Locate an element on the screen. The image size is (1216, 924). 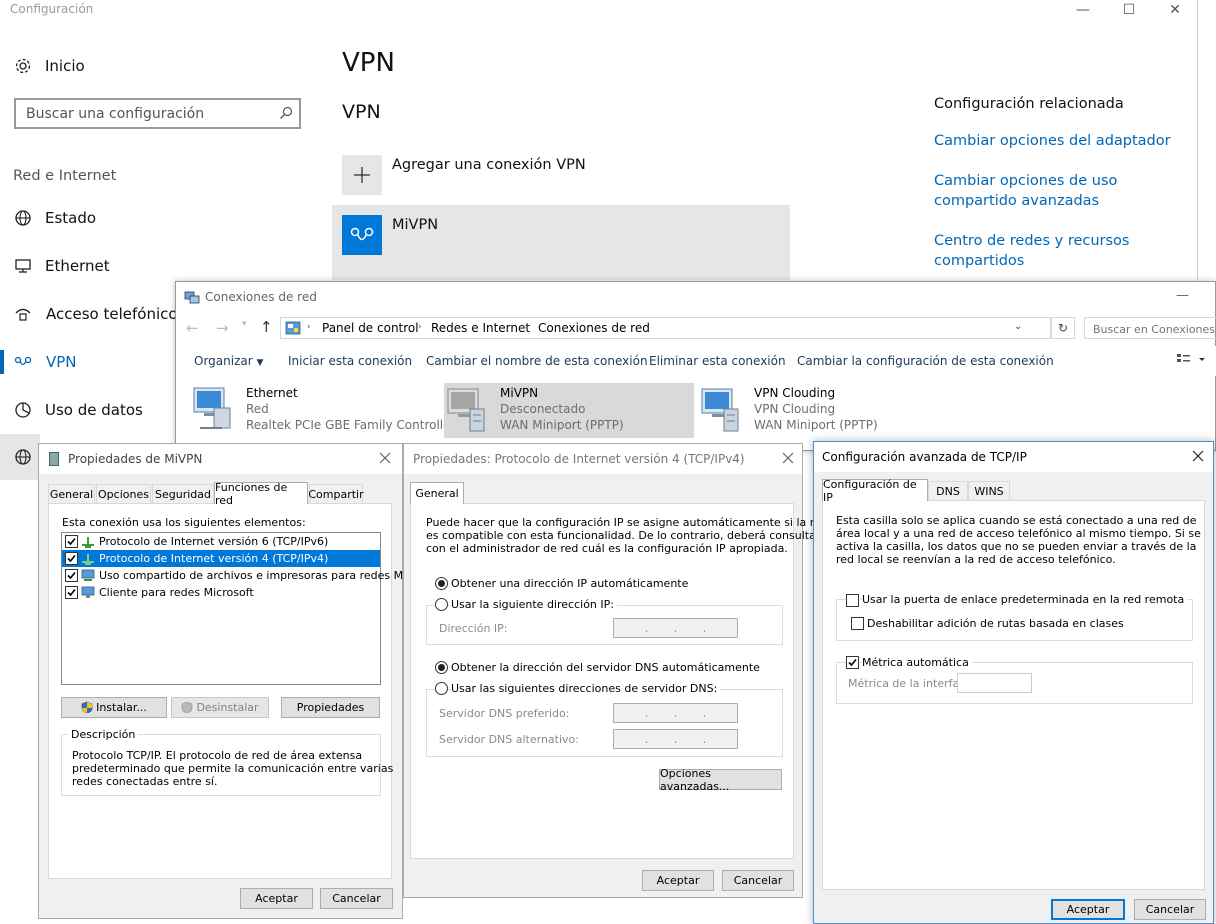
settings-search-input is located at coordinates (136, 113).